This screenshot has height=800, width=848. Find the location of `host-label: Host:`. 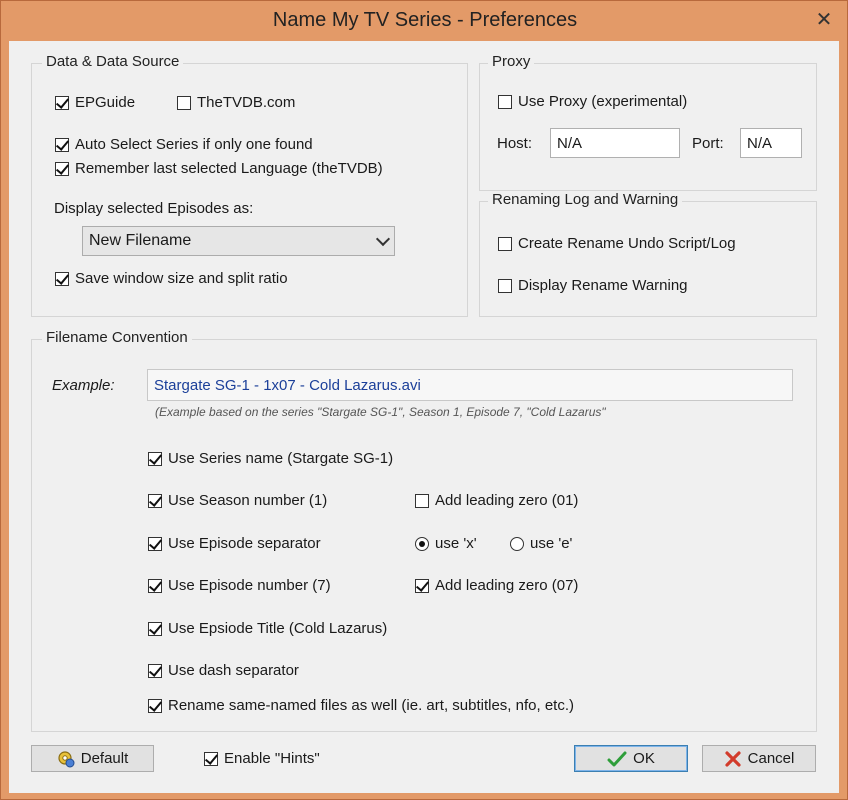

host-label: Host: is located at coordinates (515, 143).